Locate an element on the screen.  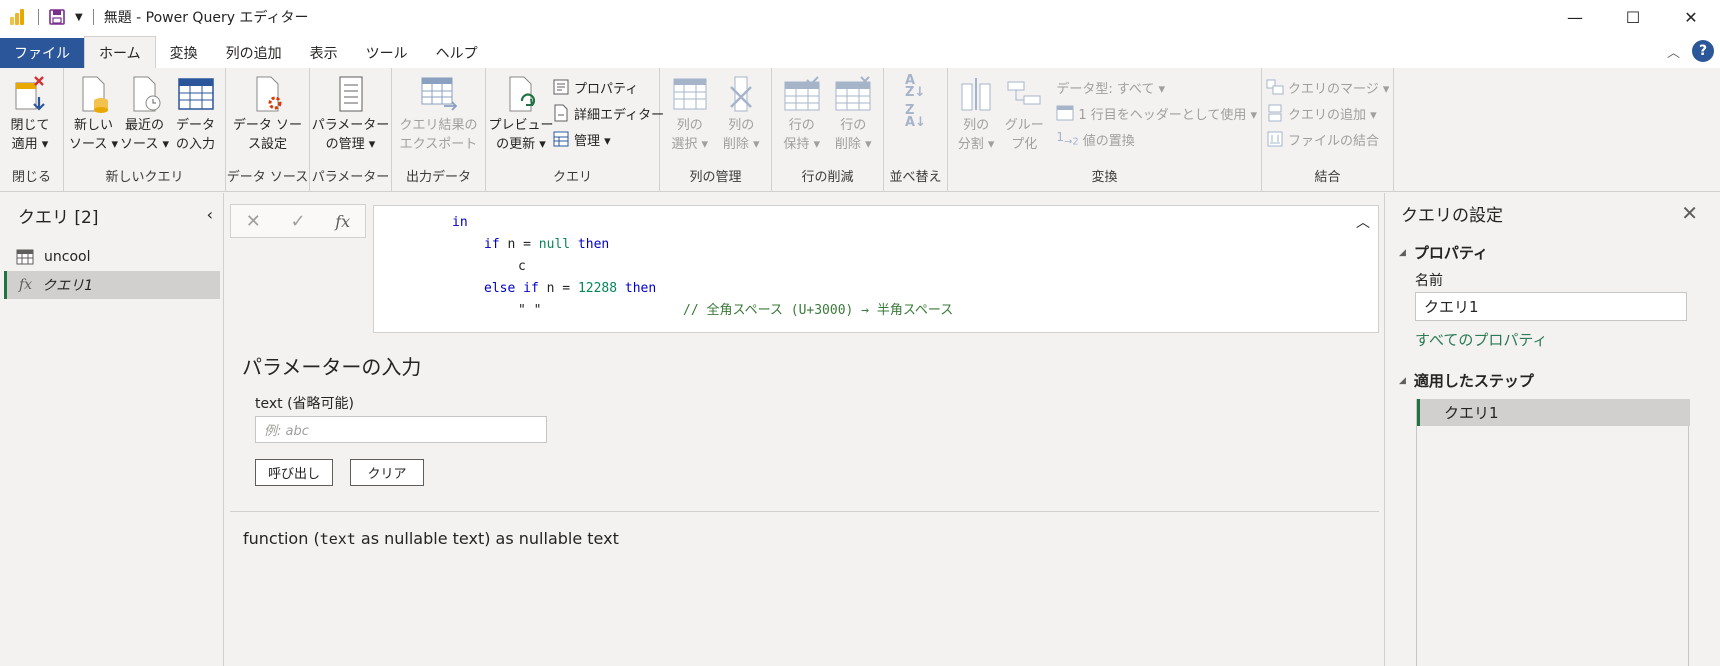
tab-transform: 変換 is located at coordinates (184, 53).